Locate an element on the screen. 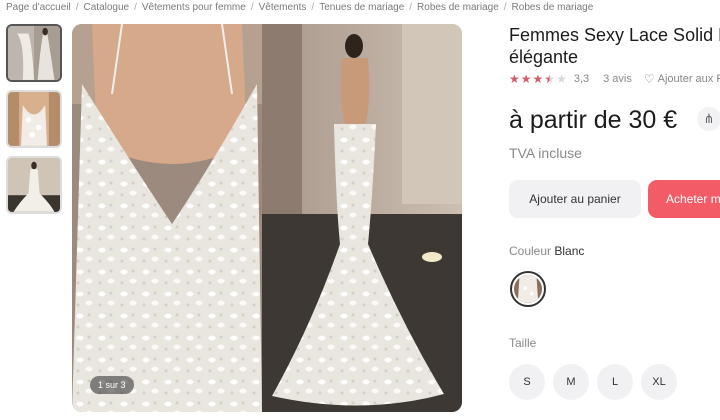 This screenshot has height=420, width=720. size-option-l: L is located at coordinates (615, 382).